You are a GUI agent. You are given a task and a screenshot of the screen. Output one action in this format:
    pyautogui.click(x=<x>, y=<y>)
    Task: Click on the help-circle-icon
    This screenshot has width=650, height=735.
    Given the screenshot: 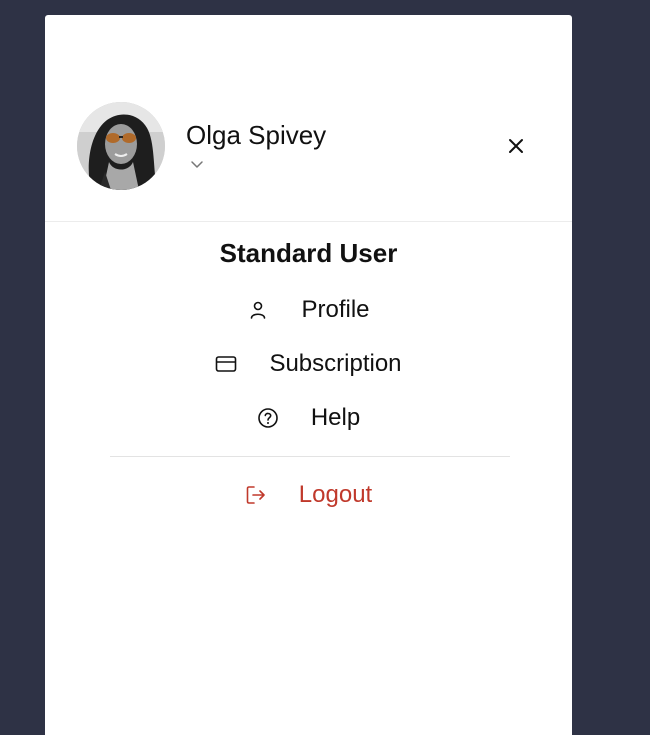 What is the action you would take?
    pyautogui.click(x=268, y=418)
    